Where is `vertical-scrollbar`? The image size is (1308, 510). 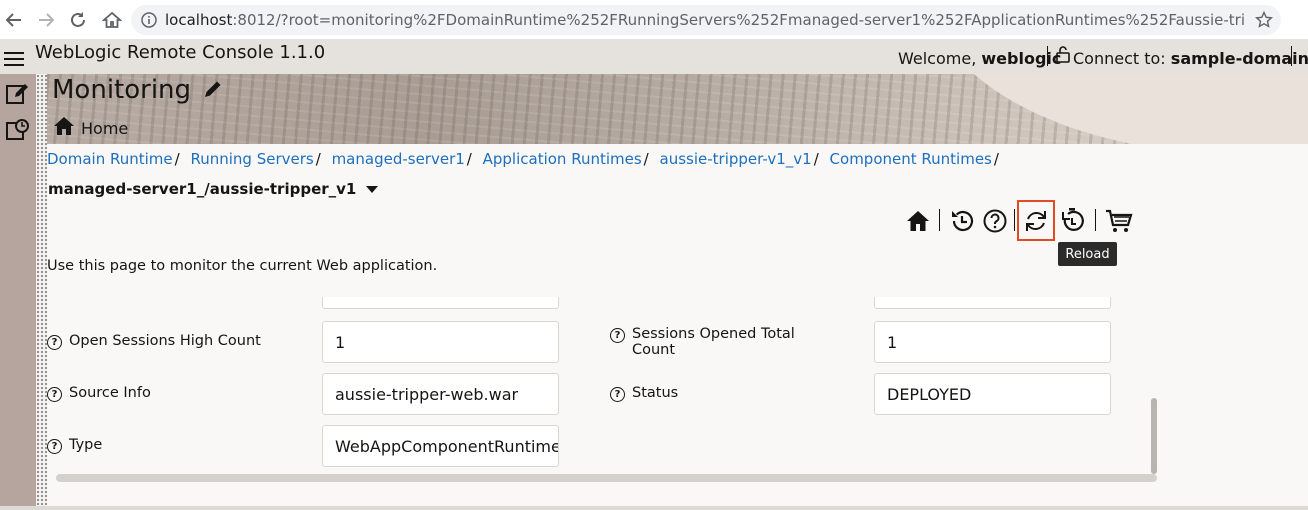 vertical-scrollbar is located at coordinates (1154, 436).